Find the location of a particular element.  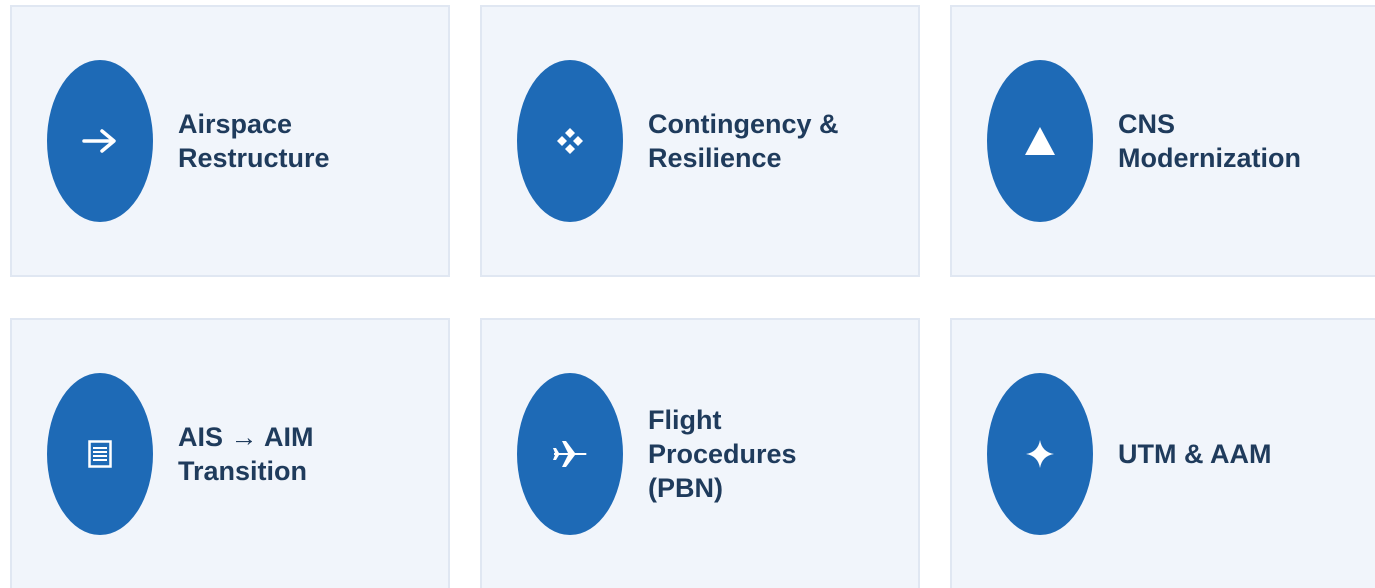

card-utm-aam: UTM & AAM is located at coordinates (1162, 453).